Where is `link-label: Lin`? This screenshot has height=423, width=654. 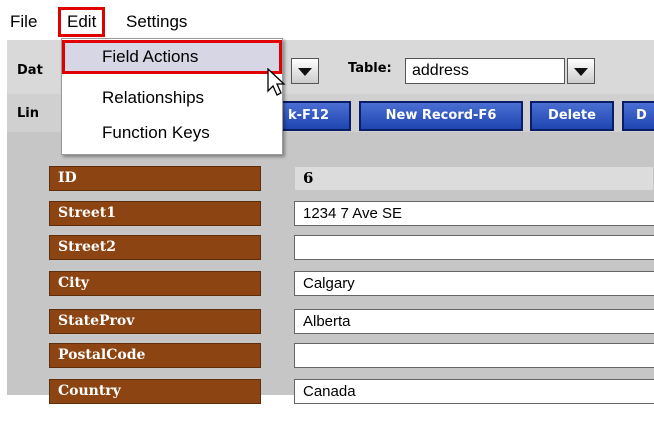
link-label: Lin is located at coordinates (28, 113).